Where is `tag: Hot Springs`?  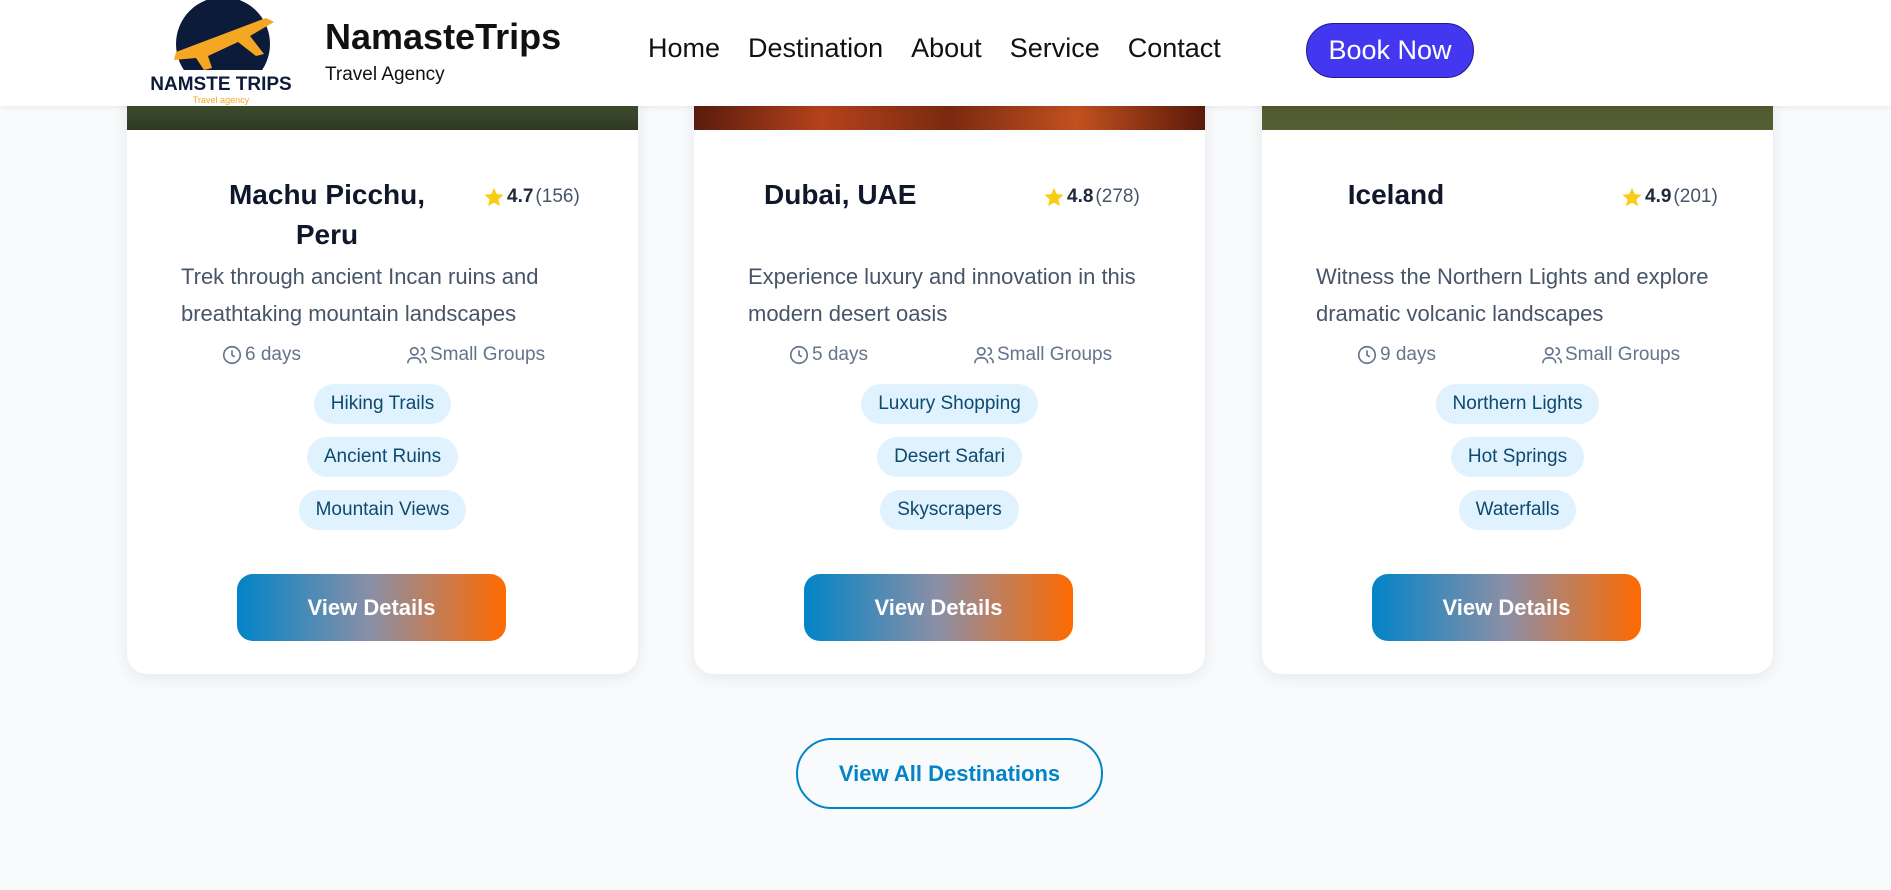 tag: Hot Springs is located at coordinates (1517, 457).